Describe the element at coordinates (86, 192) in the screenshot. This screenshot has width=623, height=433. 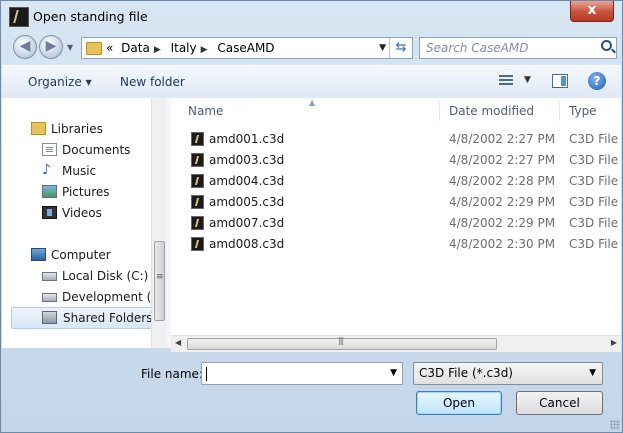
I see `nav-label: Pictures` at that location.